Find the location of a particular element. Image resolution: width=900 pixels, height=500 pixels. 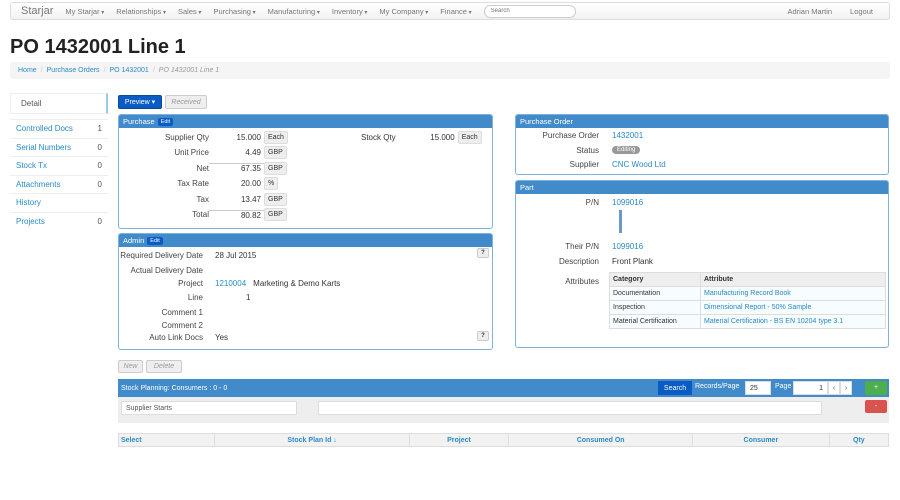

brand-logo: Starjar is located at coordinates (37, 11).